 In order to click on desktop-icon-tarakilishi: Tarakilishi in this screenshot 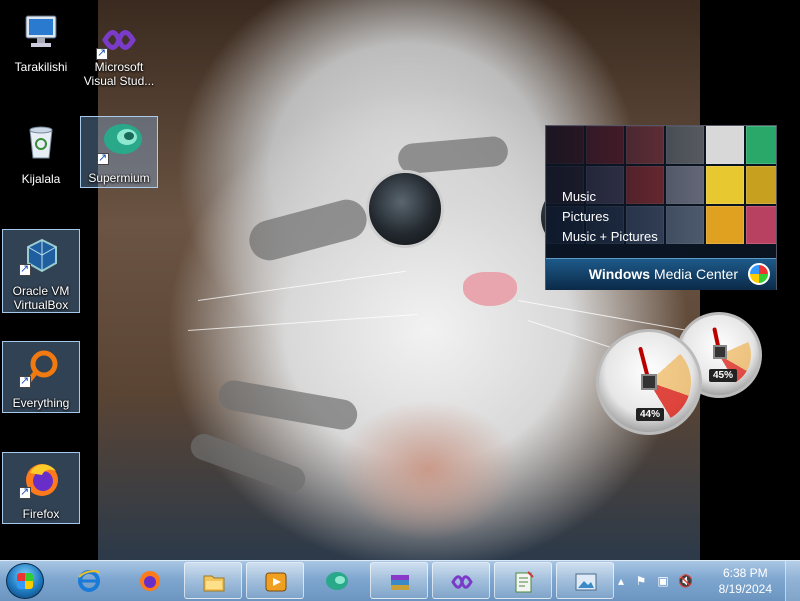, I will do `click(41, 42)`.